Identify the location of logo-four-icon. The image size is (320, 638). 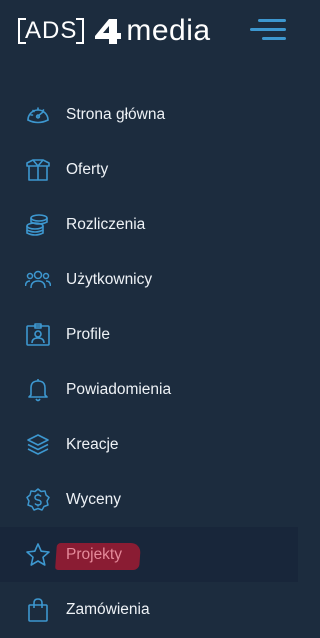
(108, 31).